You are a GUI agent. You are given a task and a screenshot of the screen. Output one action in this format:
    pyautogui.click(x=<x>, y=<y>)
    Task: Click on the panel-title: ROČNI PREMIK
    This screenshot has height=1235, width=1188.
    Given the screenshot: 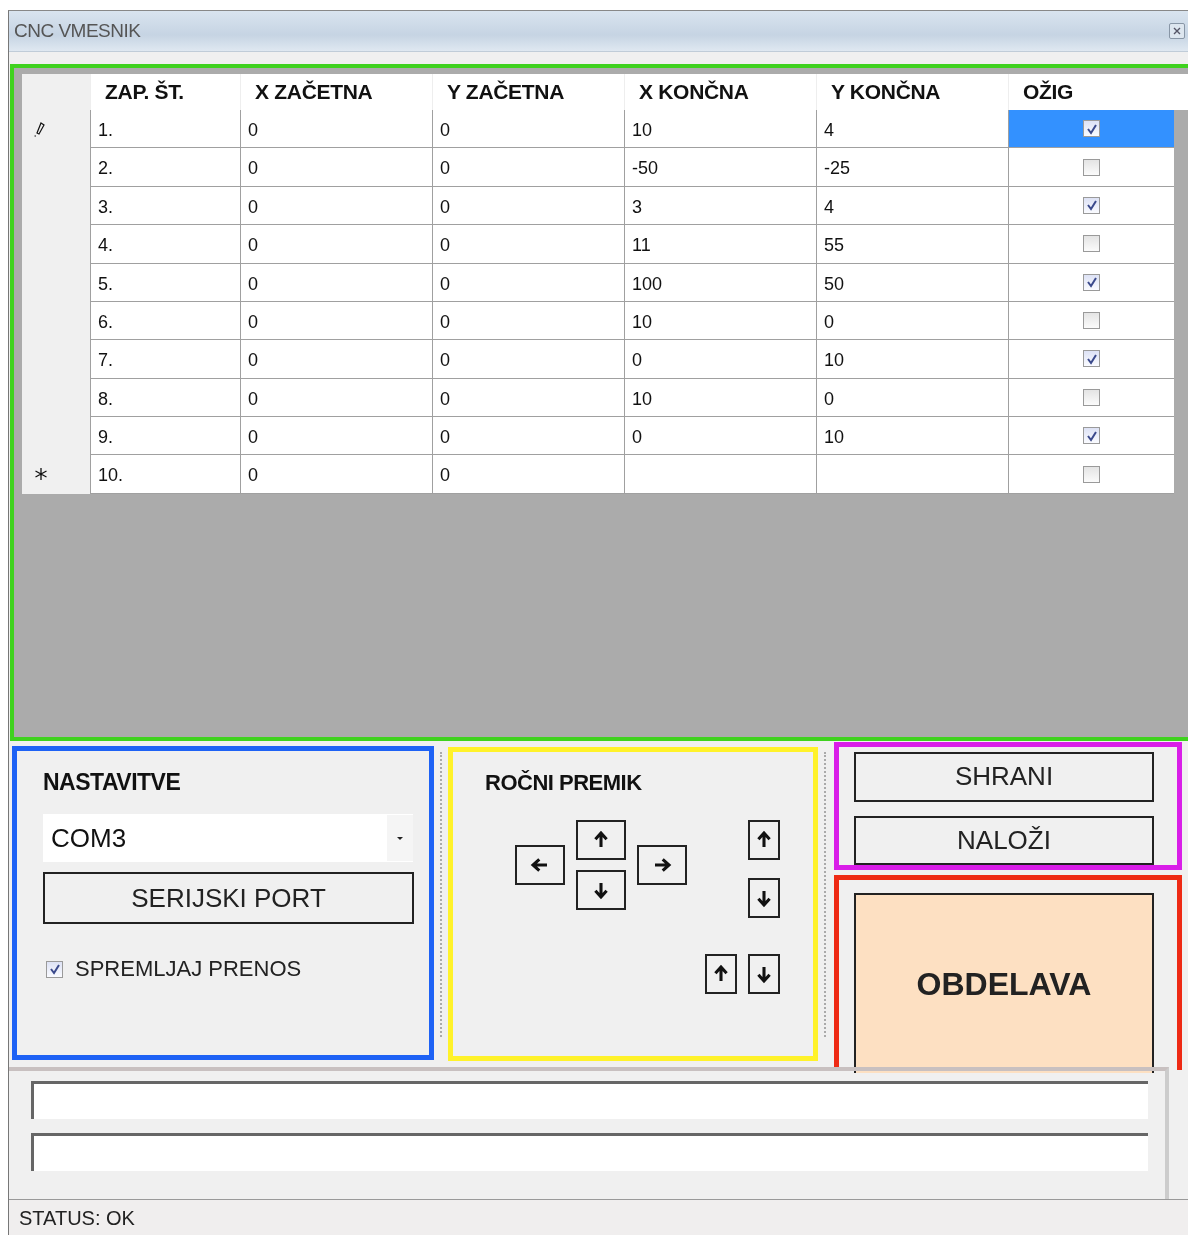 What is the action you would take?
    pyautogui.click(x=563, y=783)
    